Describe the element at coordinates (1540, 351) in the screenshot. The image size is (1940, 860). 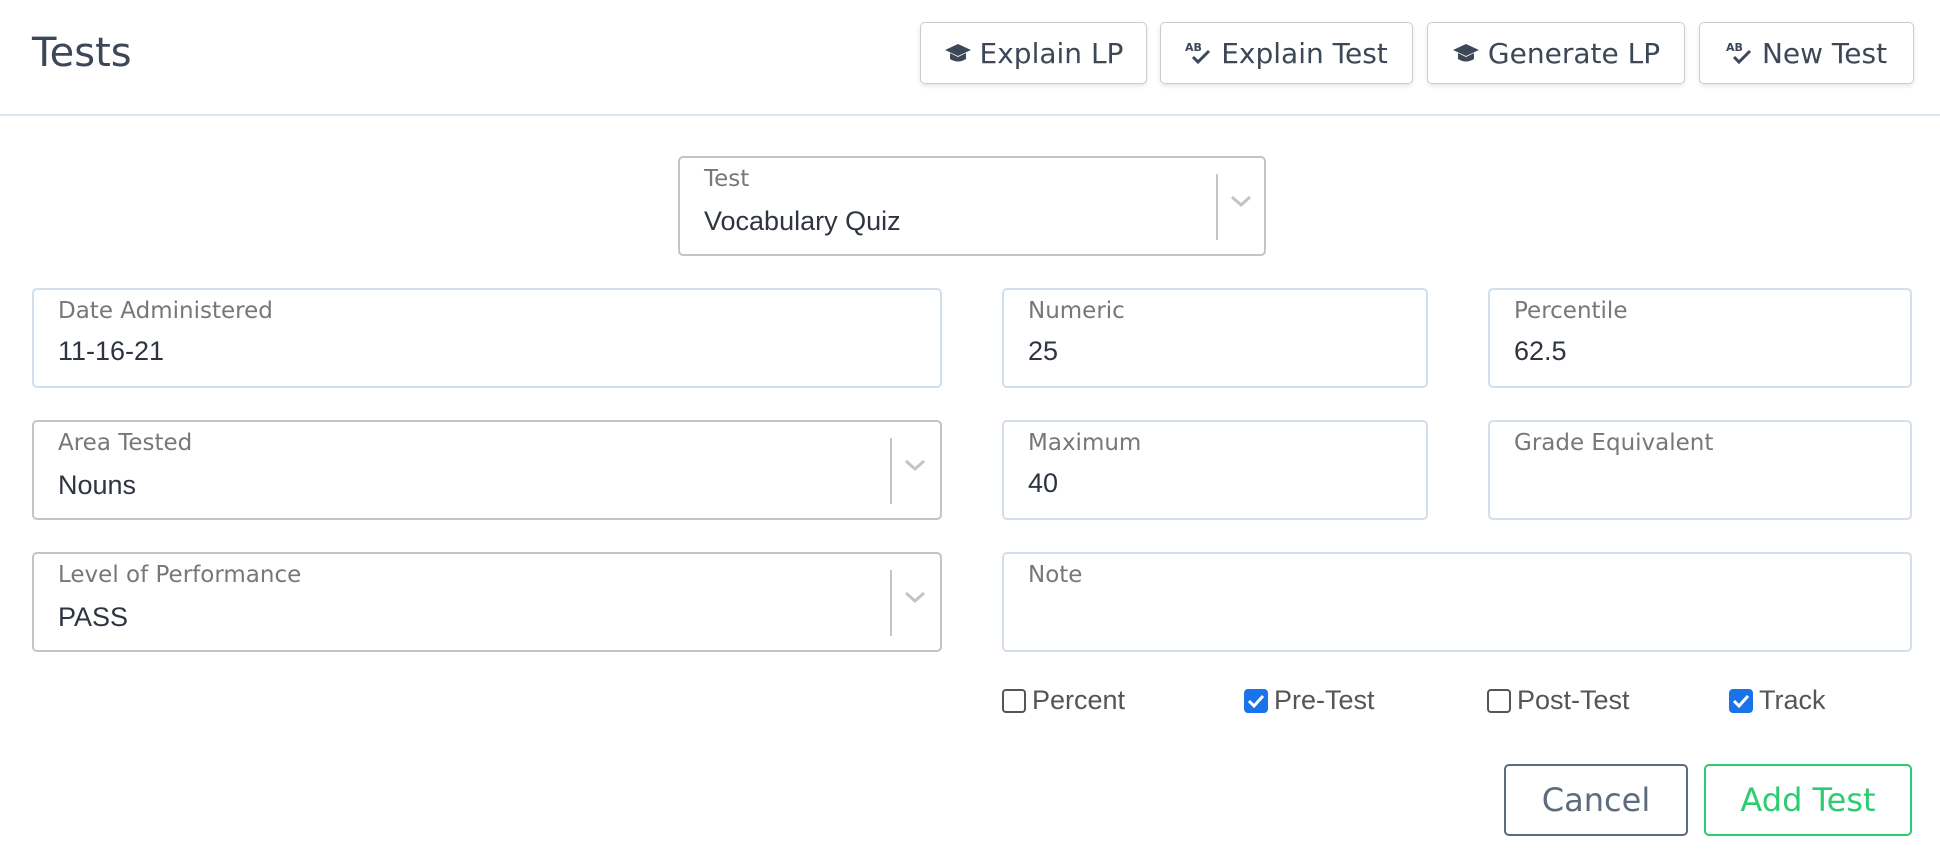
I see `percentile-value: 62.5` at that location.